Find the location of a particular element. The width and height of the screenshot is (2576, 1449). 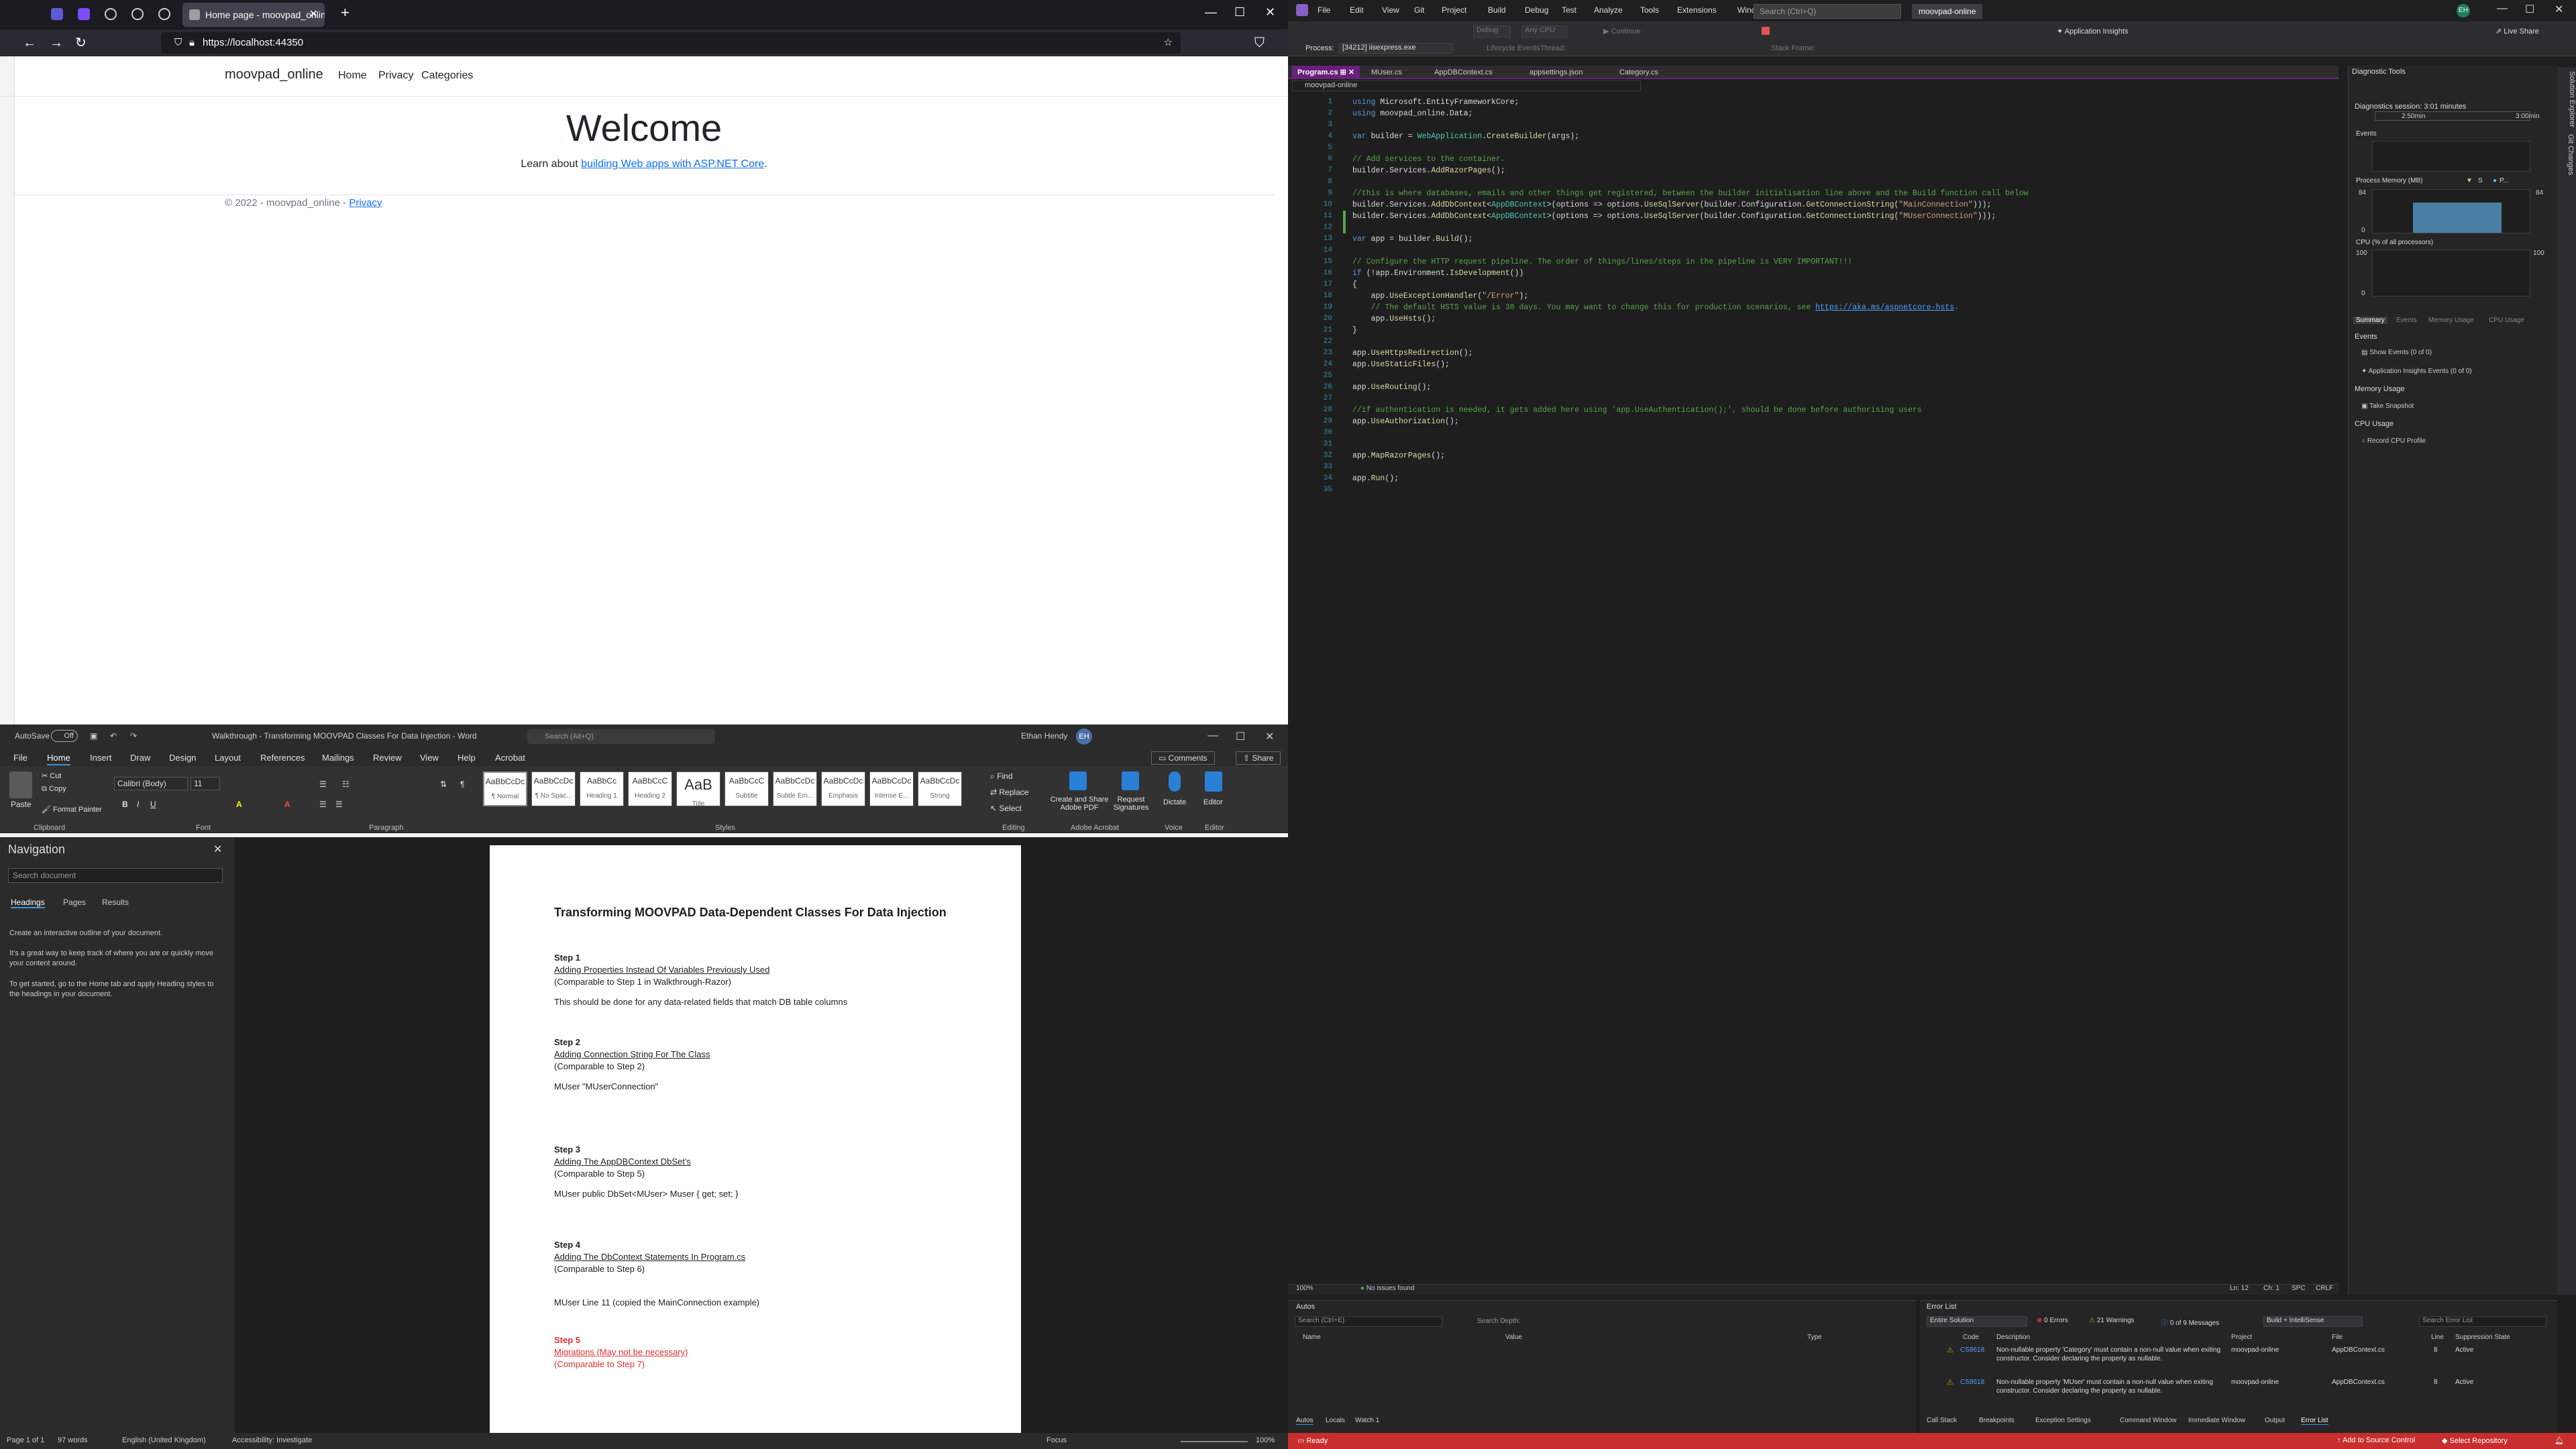

style-9: AaBbCcDc Strong is located at coordinates (940, 788).